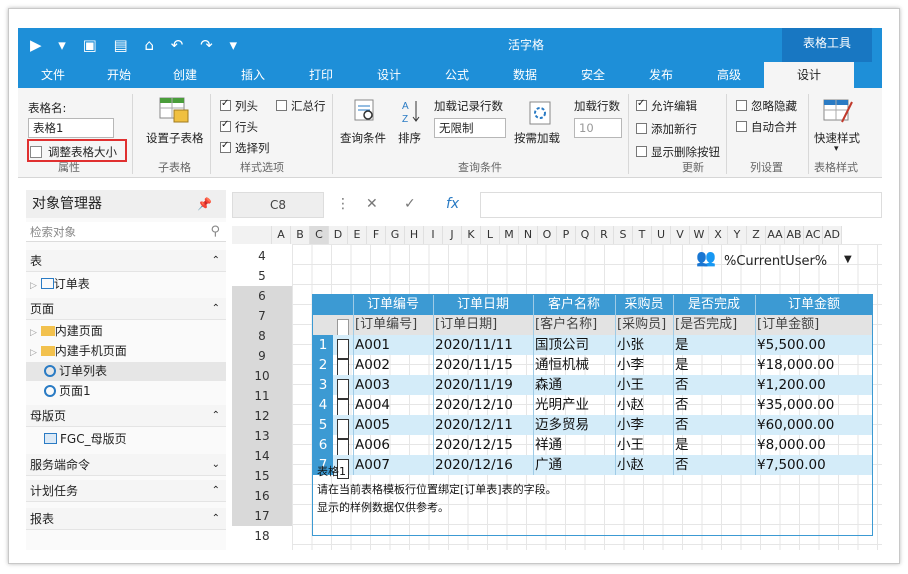 The height and width of the screenshot is (574, 908). What do you see at coordinates (562, 365) in the screenshot?
I see `table-cell: 通恒机械` at bounding box center [562, 365].